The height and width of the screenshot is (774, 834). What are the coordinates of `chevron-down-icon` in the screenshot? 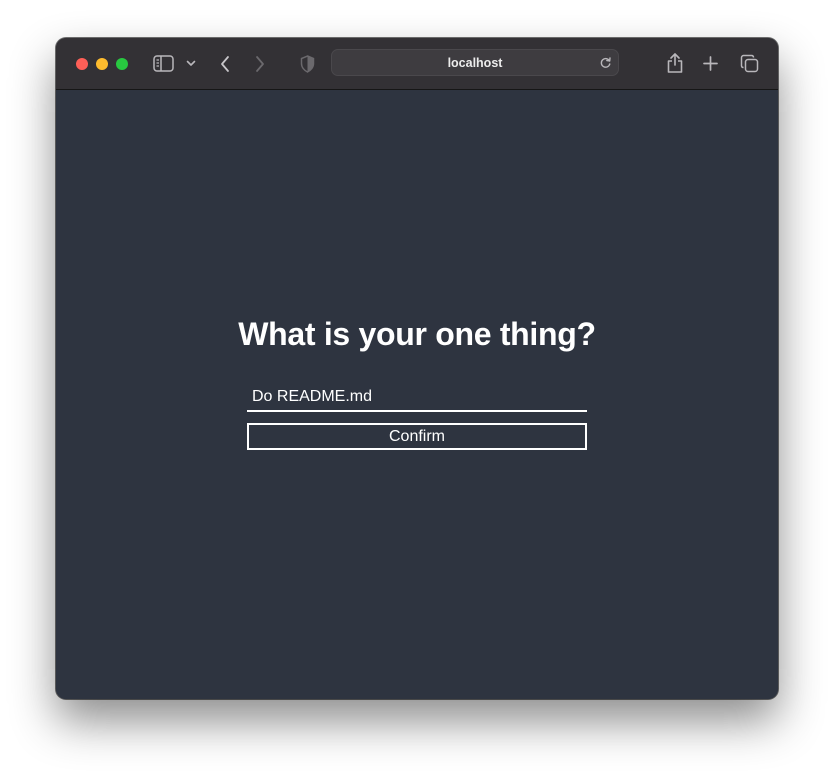 It's located at (191, 63).